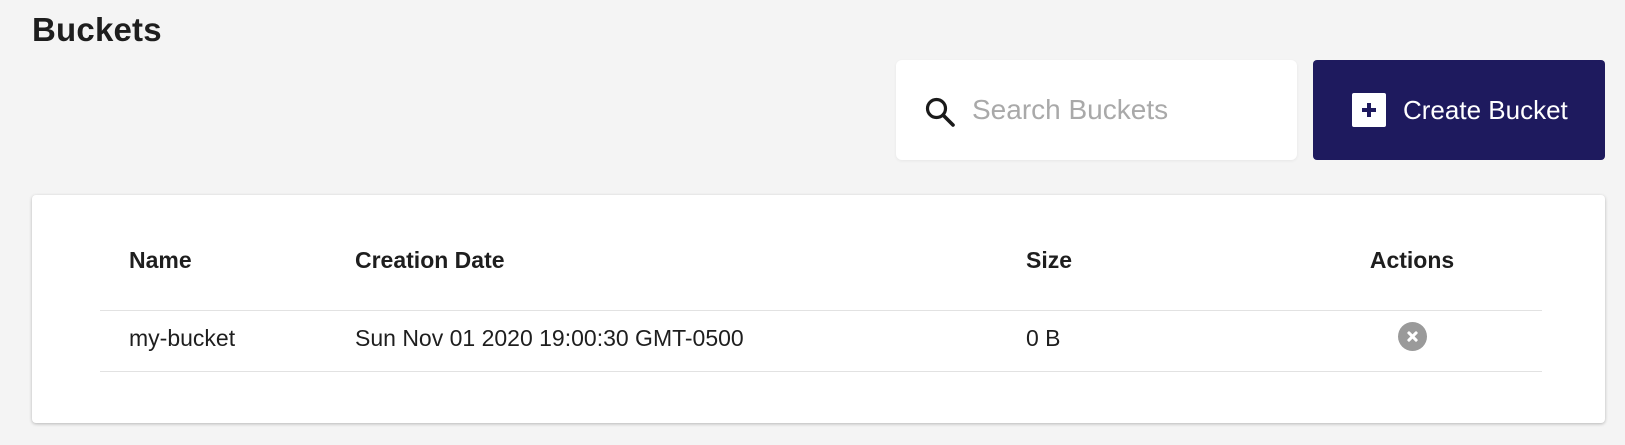 The height and width of the screenshot is (445, 1625). Describe the element at coordinates (1412, 260) in the screenshot. I see `column-header-actions: Actions` at that location.